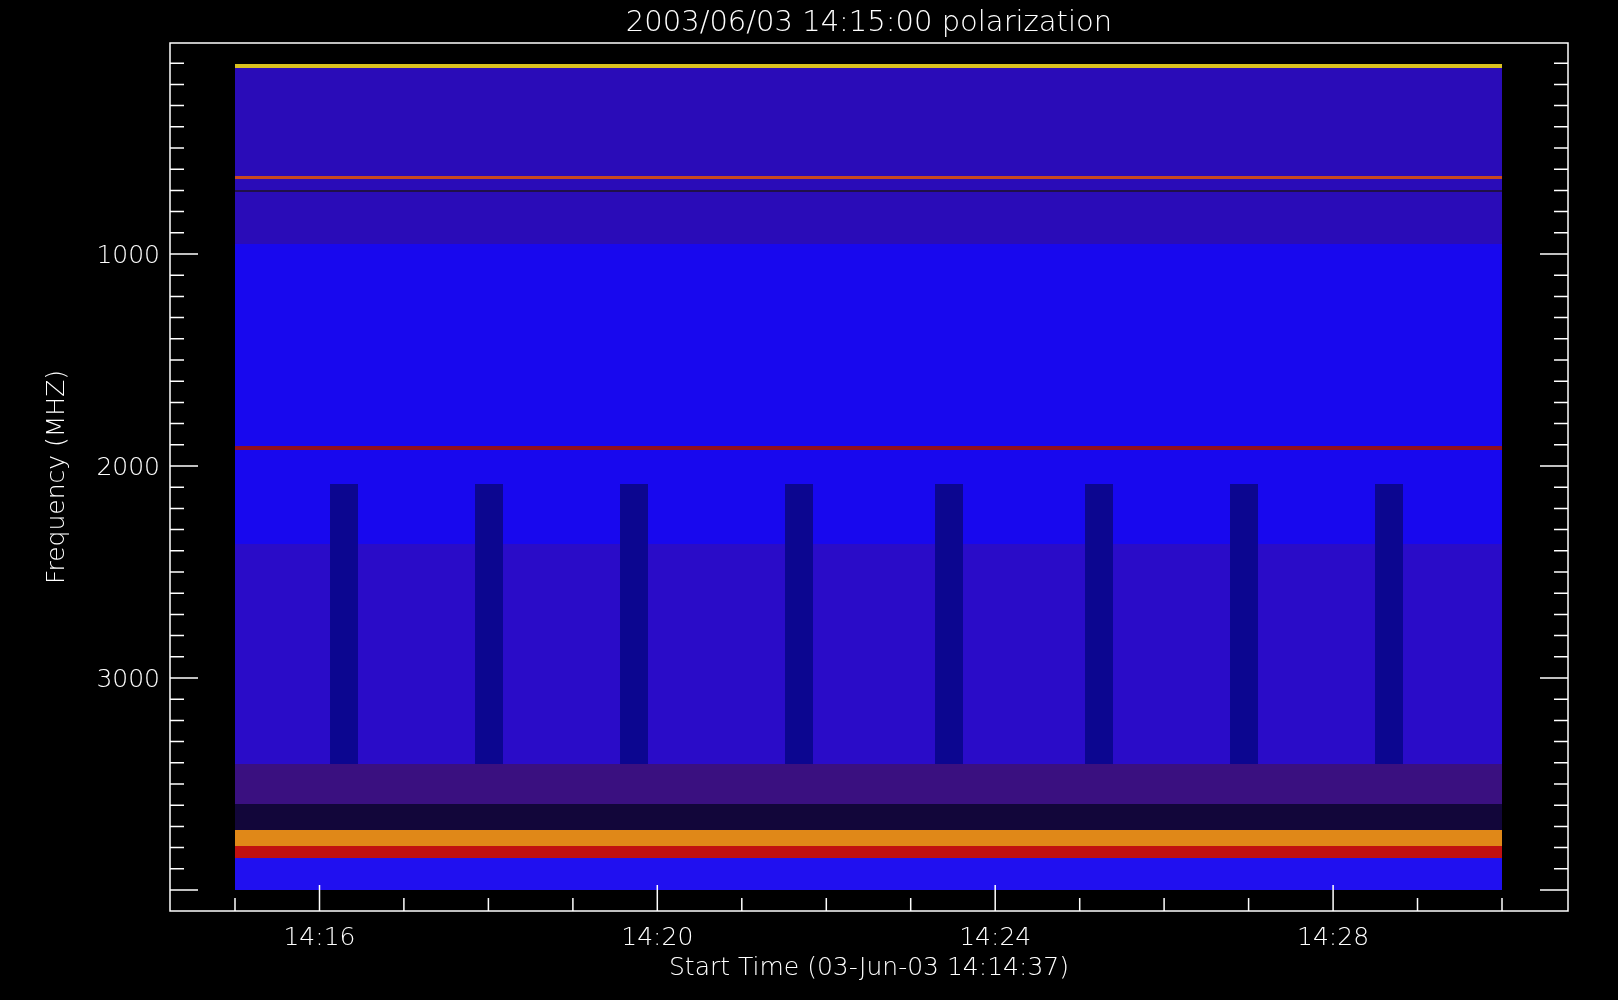 This screenshot has height=1000, width=1618. Describe the element at coordinates (128, 254) in the screenshot. I see `tick-label: 1000` at that location.